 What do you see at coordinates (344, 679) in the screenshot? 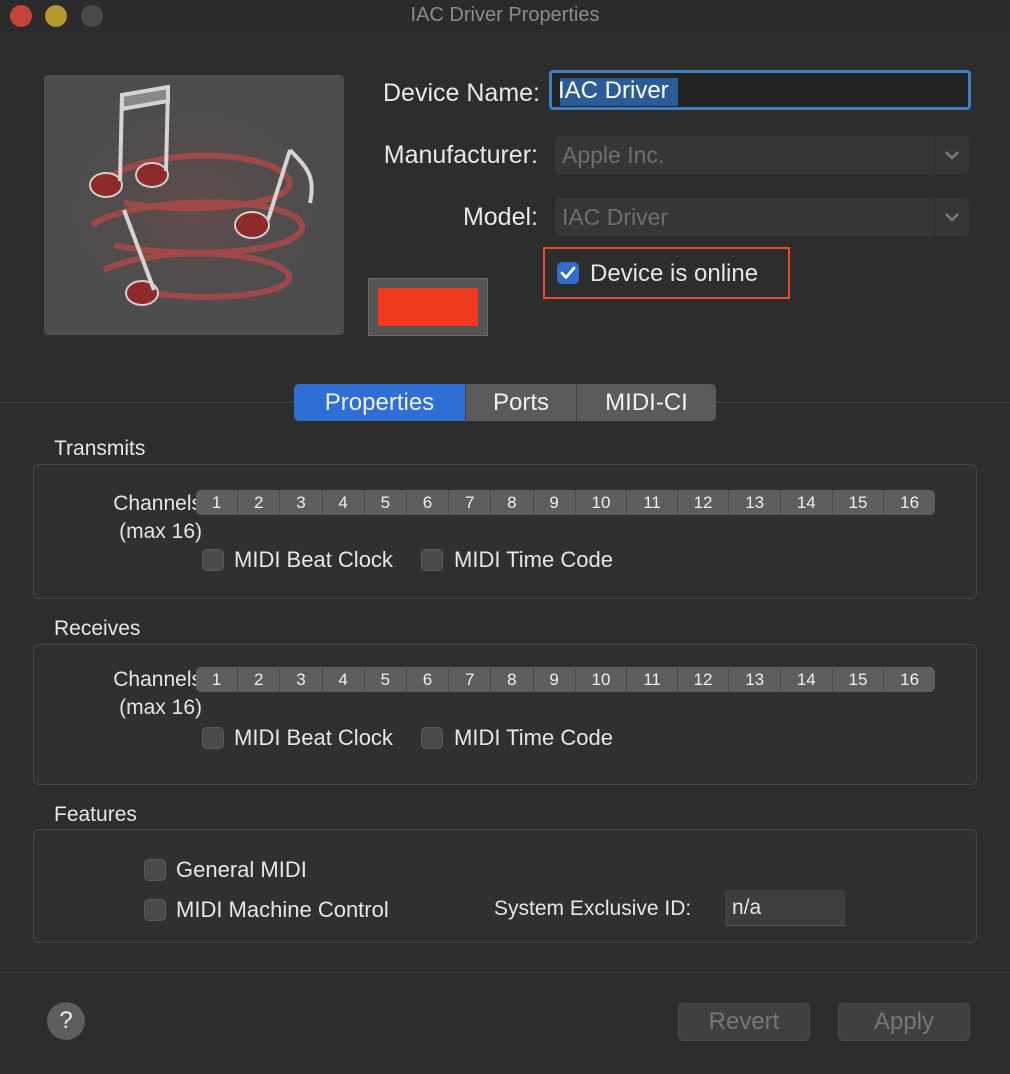
I see `receives-channel-4: 4` at bounding box center [344, 679].